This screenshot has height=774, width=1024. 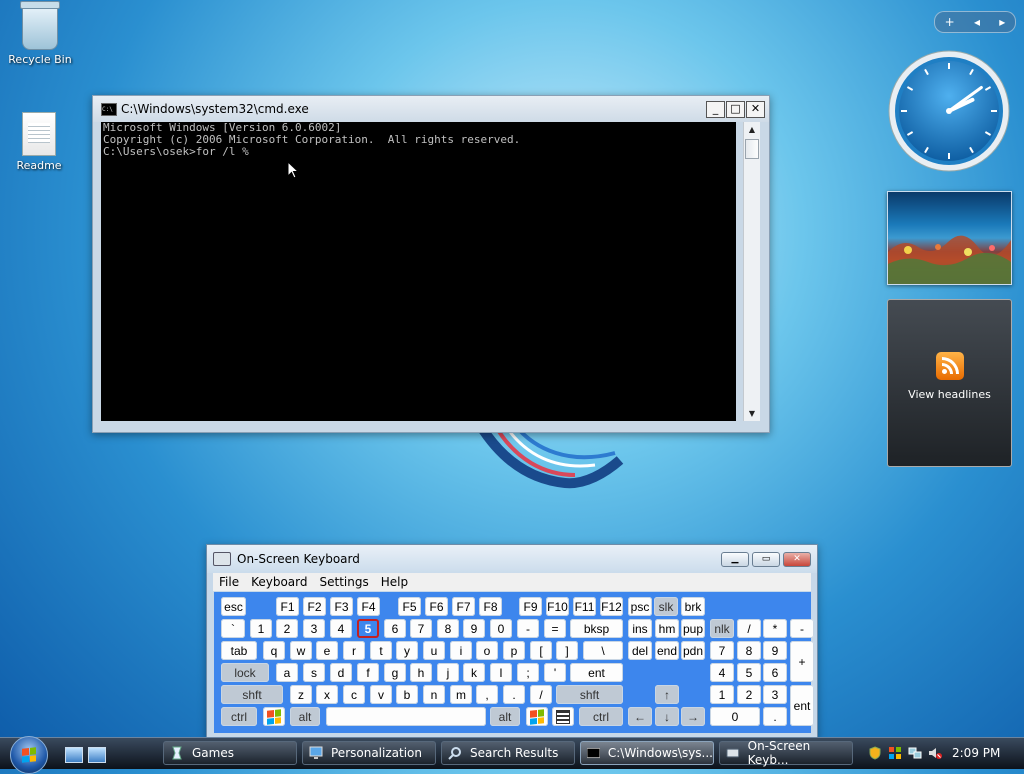 What do you see at coordinates (233, 606) in the screenshot?
I see `key: esc` at bounding box center [233, 606].